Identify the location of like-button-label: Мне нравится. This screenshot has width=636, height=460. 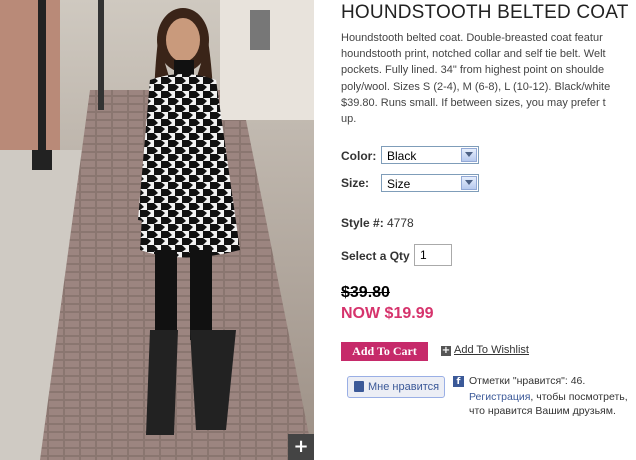
(404, 387).